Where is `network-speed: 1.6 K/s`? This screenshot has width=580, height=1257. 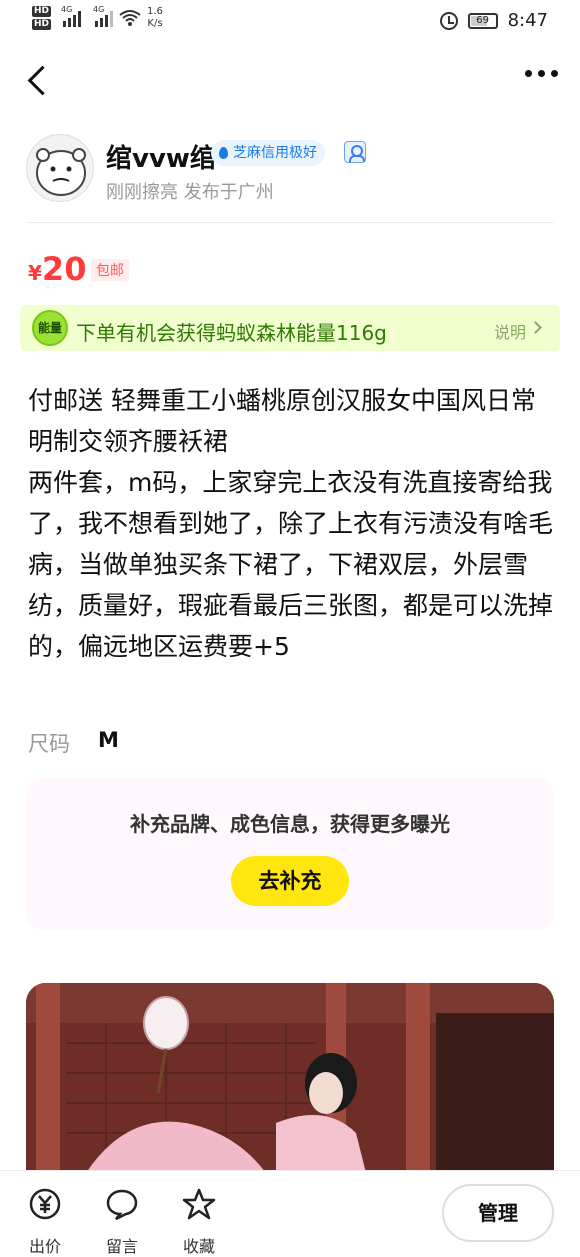
network-speed: 1.6 K/s is located at coordinates (155, 17).